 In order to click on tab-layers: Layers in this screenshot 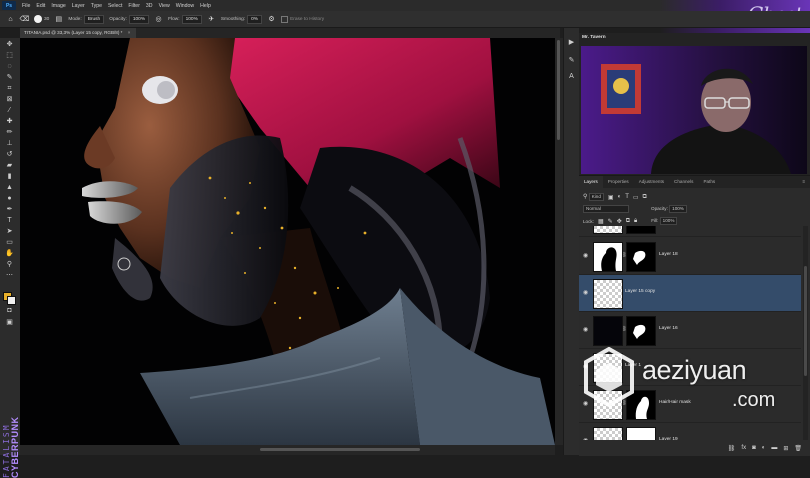, I will do `click(591, 182)`.